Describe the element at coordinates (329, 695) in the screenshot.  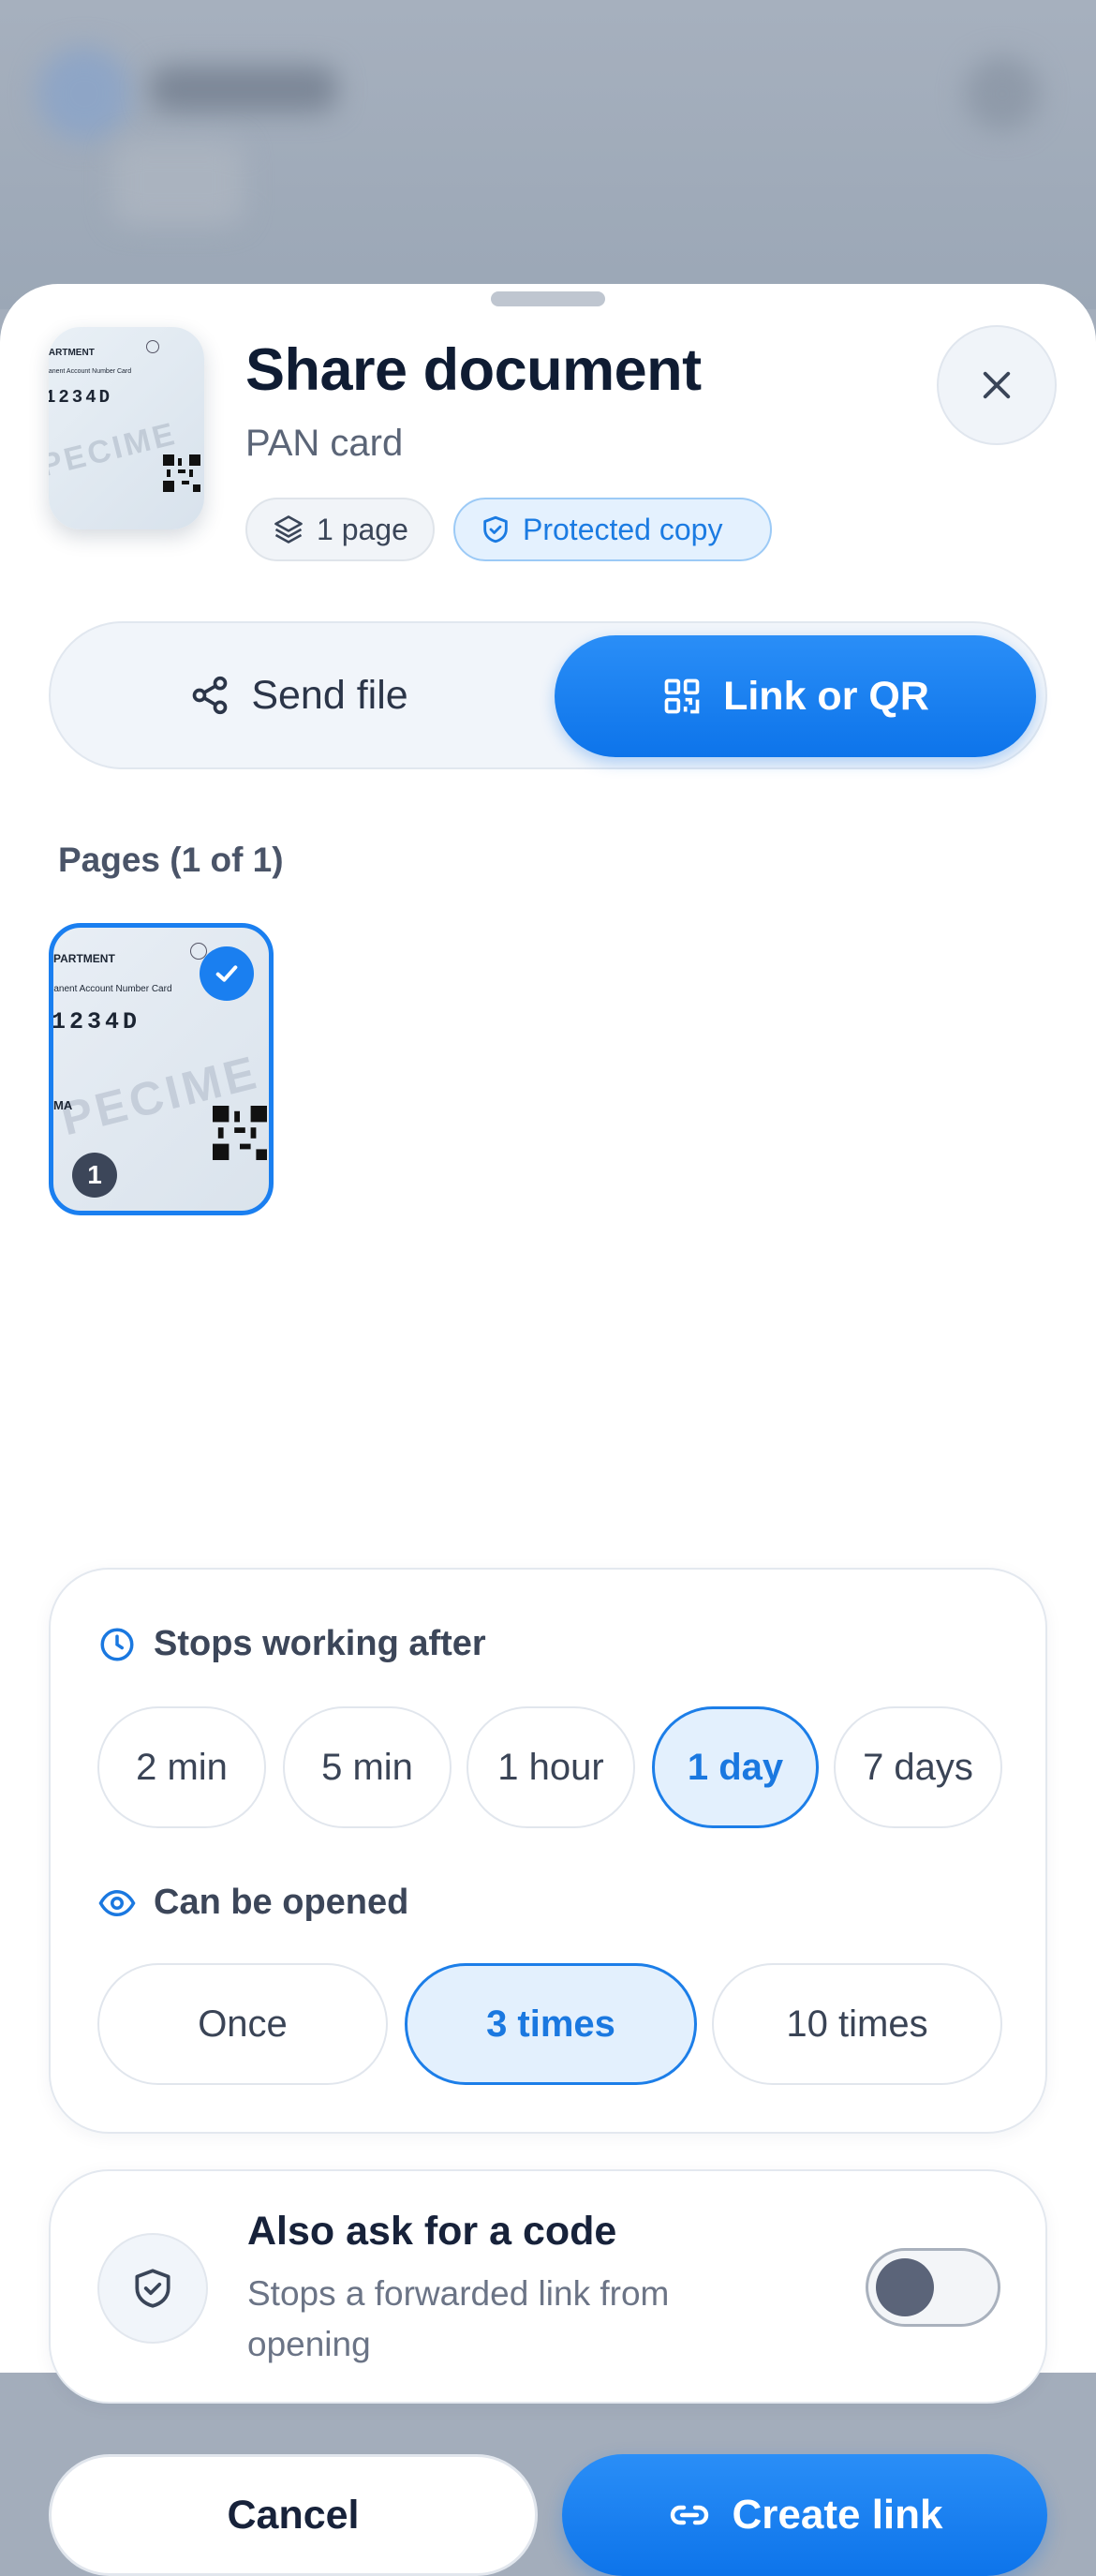
I see `send-file-label: Send file` at that location.